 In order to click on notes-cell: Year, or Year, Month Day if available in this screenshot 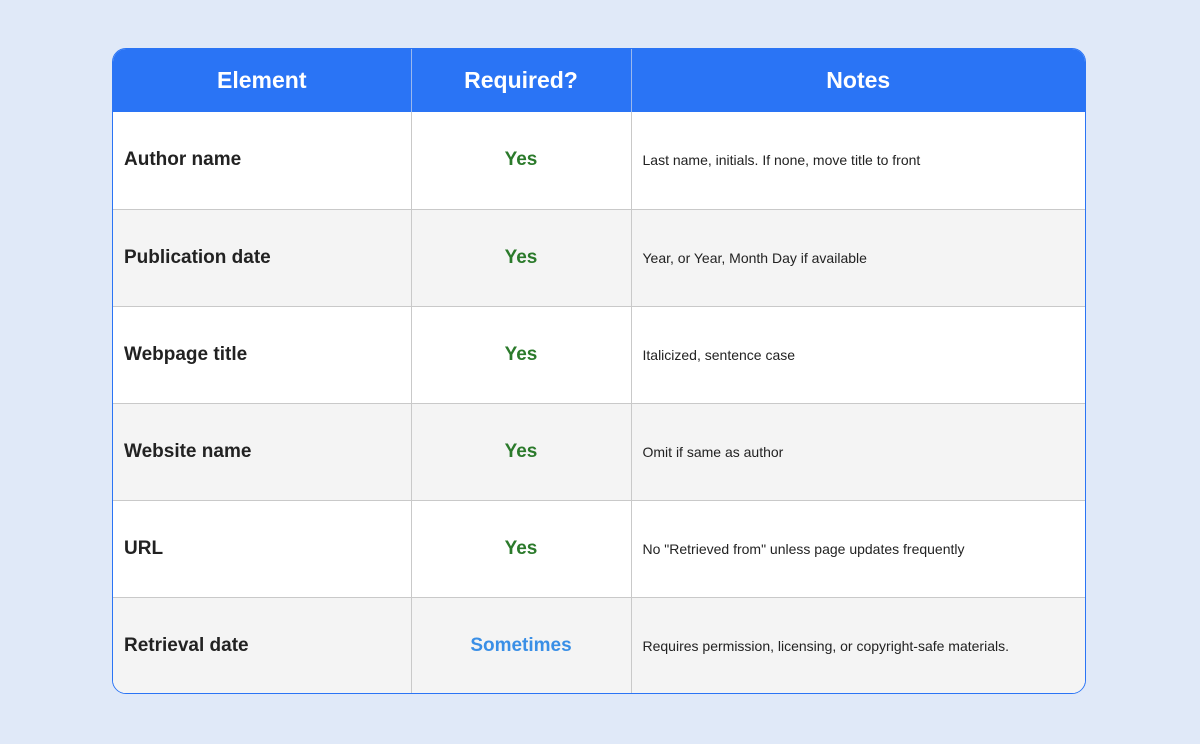, I will do `click(857, 257)`.